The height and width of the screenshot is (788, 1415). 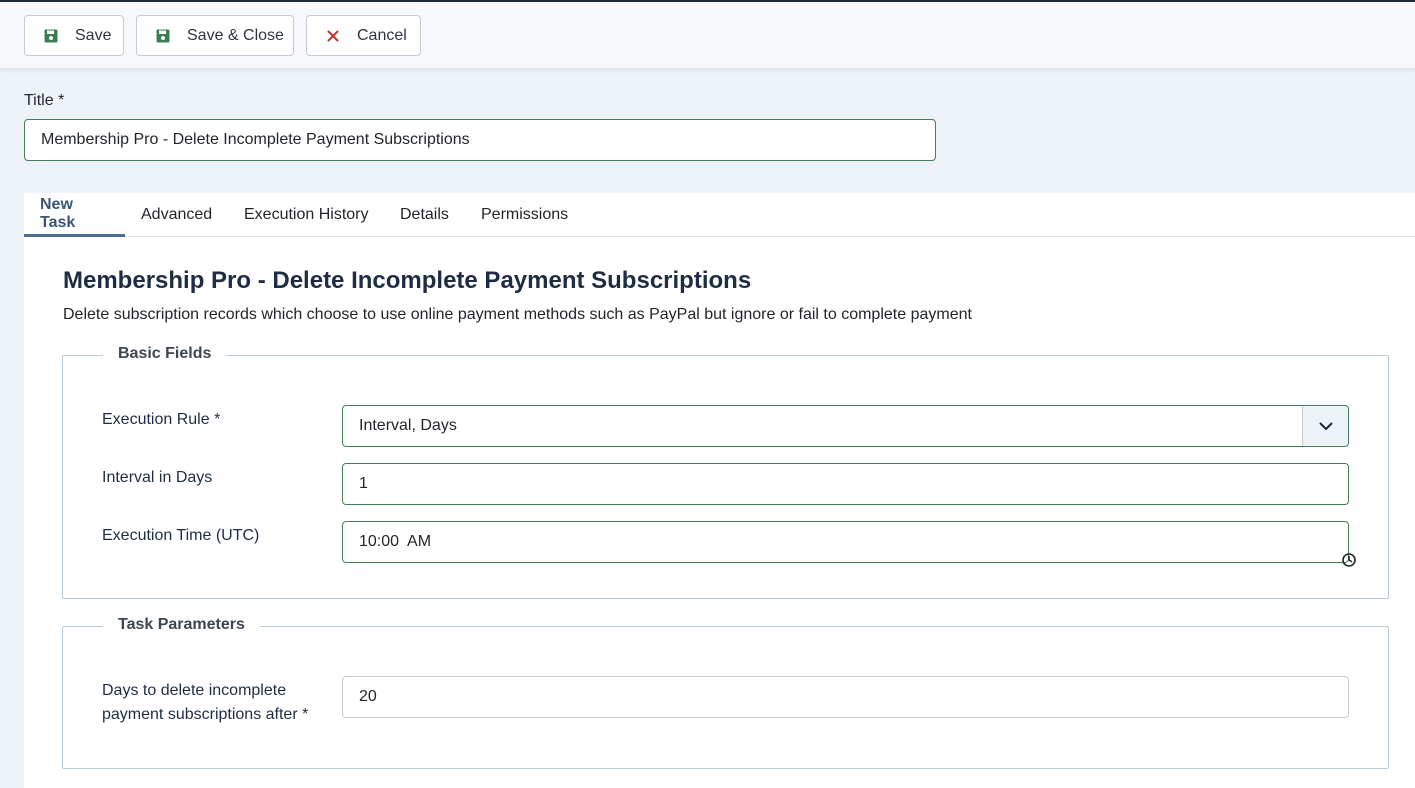 I want to click on cancel-button-label: Cancel, so click(x=382, y=35).